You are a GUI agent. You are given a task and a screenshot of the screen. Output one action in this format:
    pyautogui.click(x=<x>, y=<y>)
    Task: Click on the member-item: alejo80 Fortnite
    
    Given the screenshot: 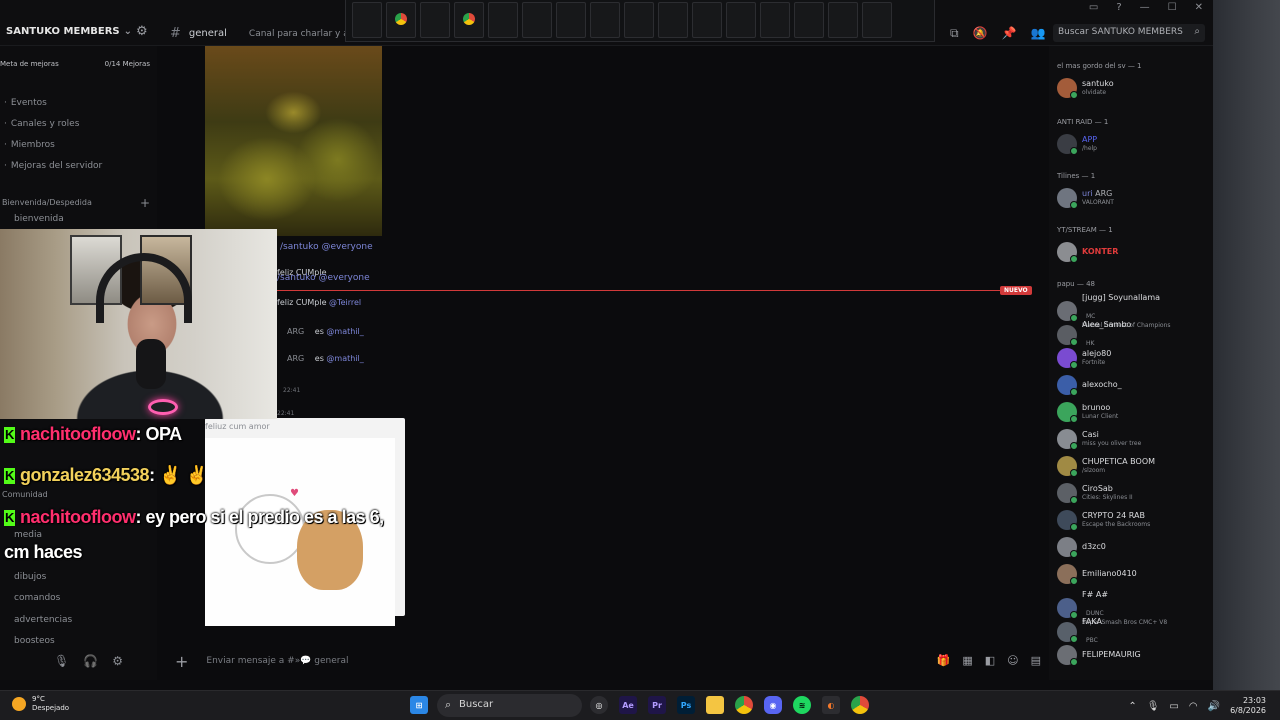 What is the action you would take?
    pyautogui.click(x=1084, y=358)
    